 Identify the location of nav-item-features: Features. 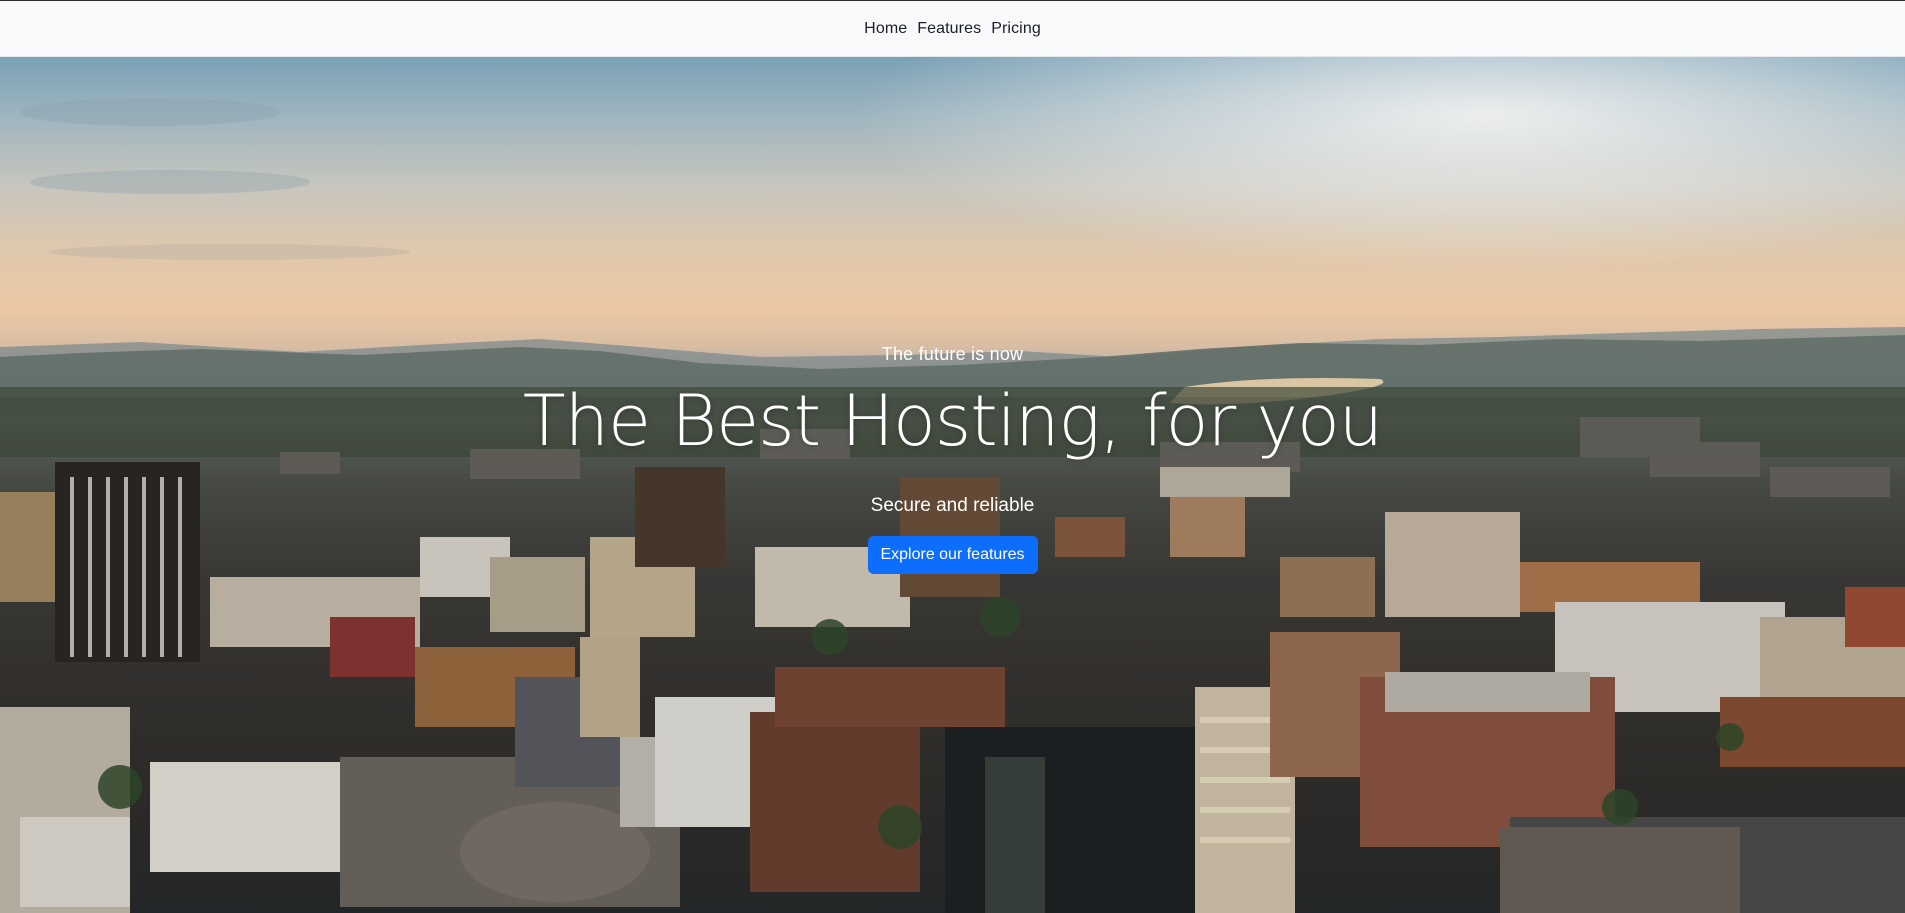
(949, 29).